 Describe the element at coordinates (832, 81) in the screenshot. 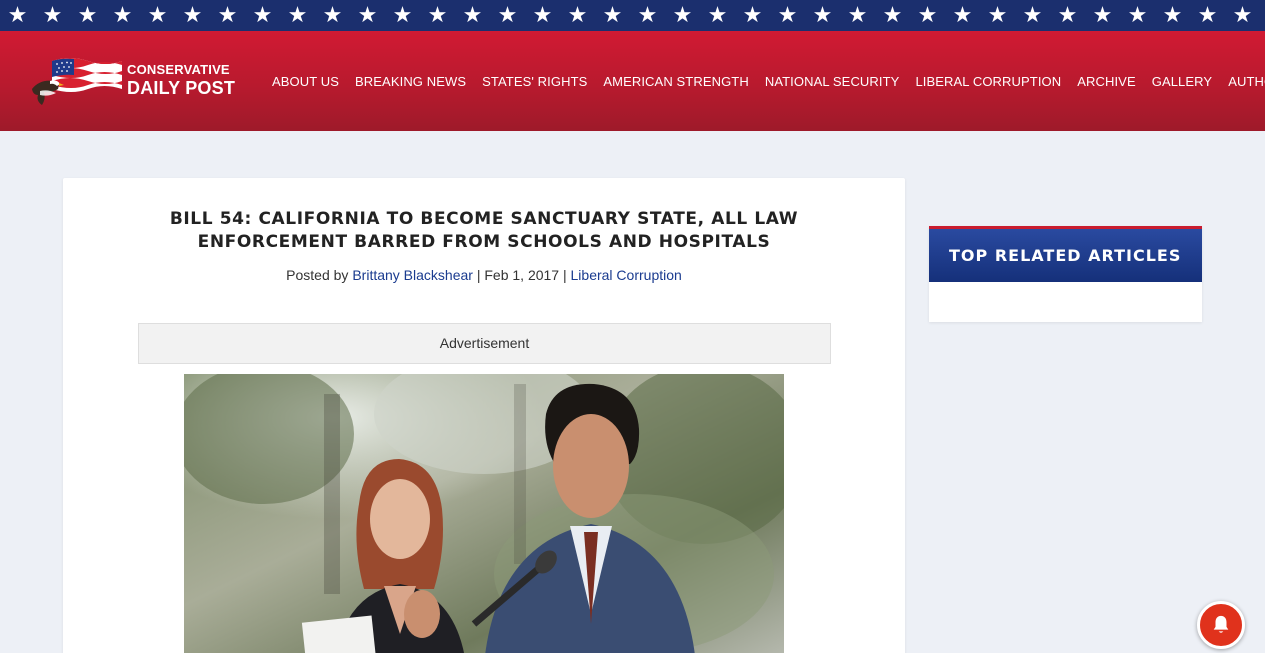

I see `nav-item-national-security: NATIONAL SECURITY` at that location.